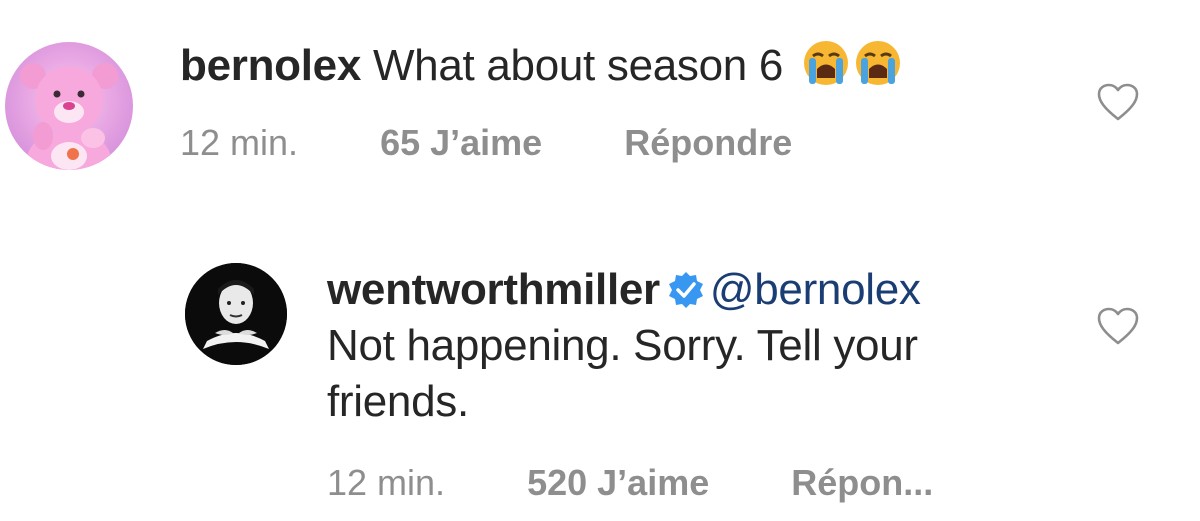  I want to click on portrait-avatar, so click(236, 314).